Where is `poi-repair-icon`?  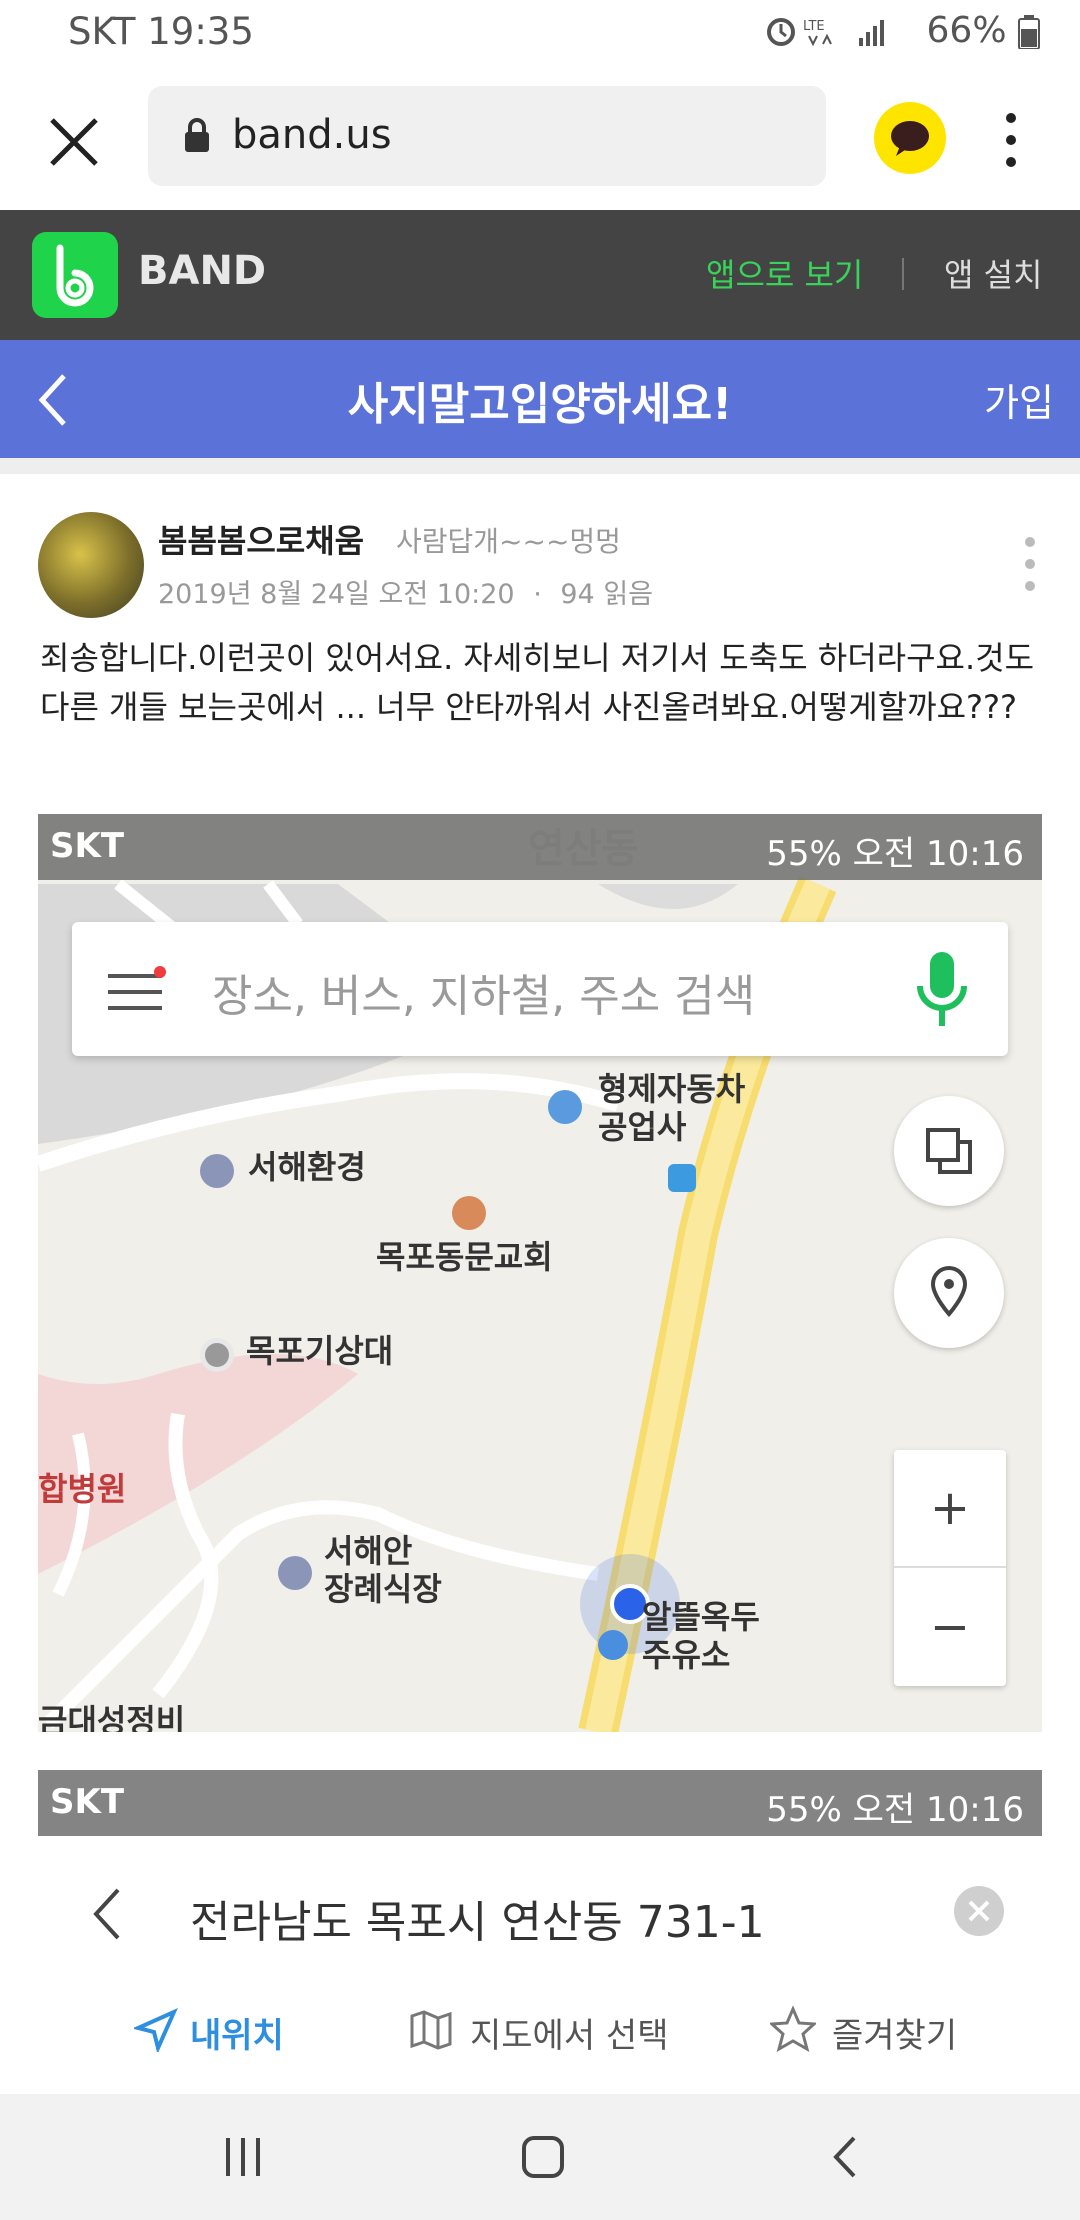 poi-repair-icon is located at coordinates (565, 1107).